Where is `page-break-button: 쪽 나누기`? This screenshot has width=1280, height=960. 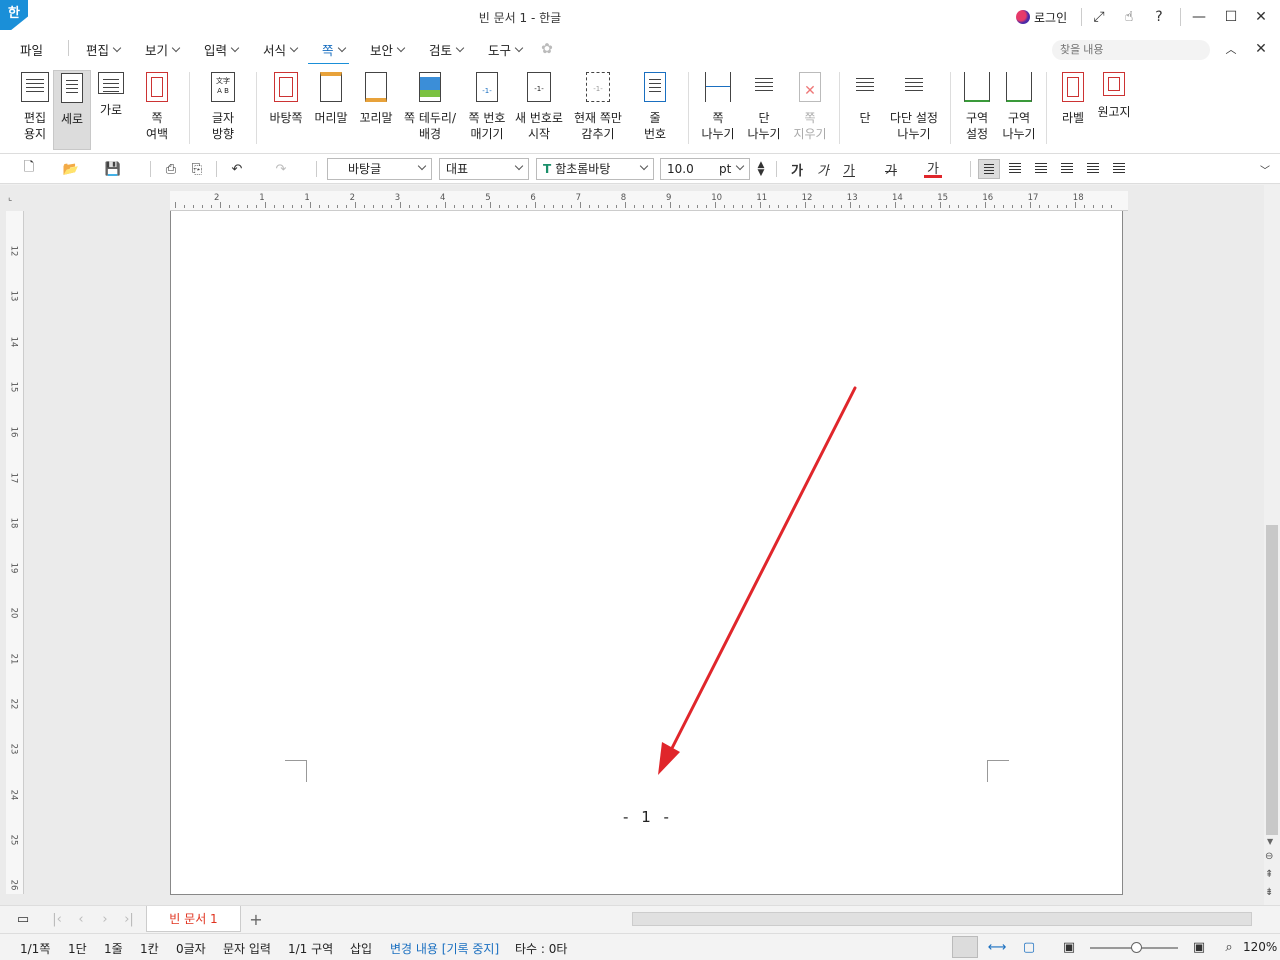 page-break-button: 쪽 나누기 is located at coordinates (718, 110).